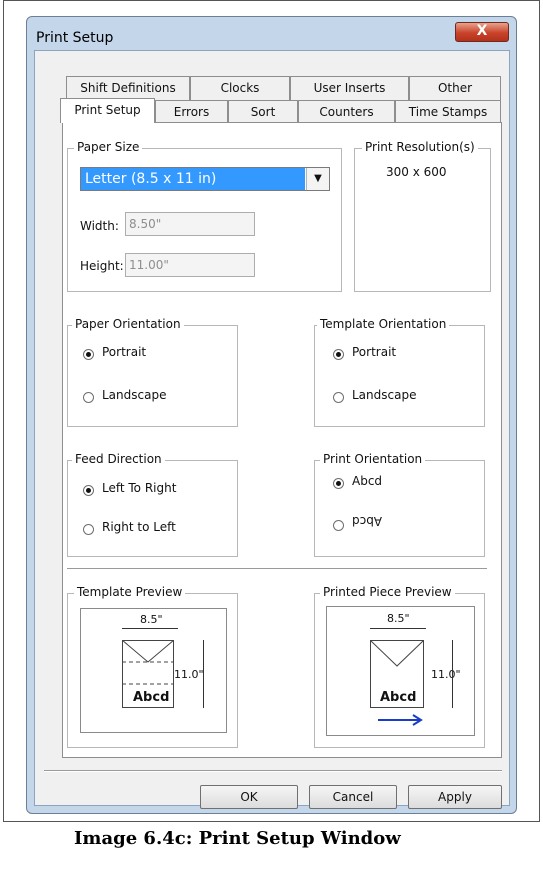 This screenshot has width=543, height=880. Describe the element at coordinates (118, 459) in the screenshot. I see `feed-direction-legend: Feed Direction` at that location.